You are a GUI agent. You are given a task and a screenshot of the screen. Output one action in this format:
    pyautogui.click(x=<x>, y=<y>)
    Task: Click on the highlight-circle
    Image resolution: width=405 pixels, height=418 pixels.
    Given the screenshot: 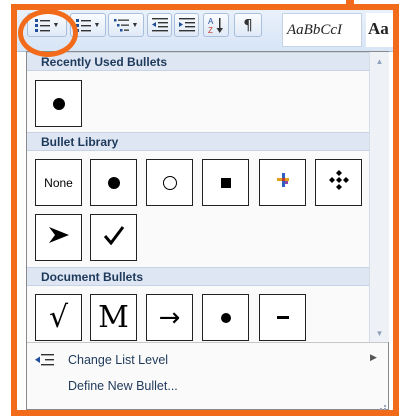 What is the action you would take?
    pyautogui.click(x=48, y=33)
    